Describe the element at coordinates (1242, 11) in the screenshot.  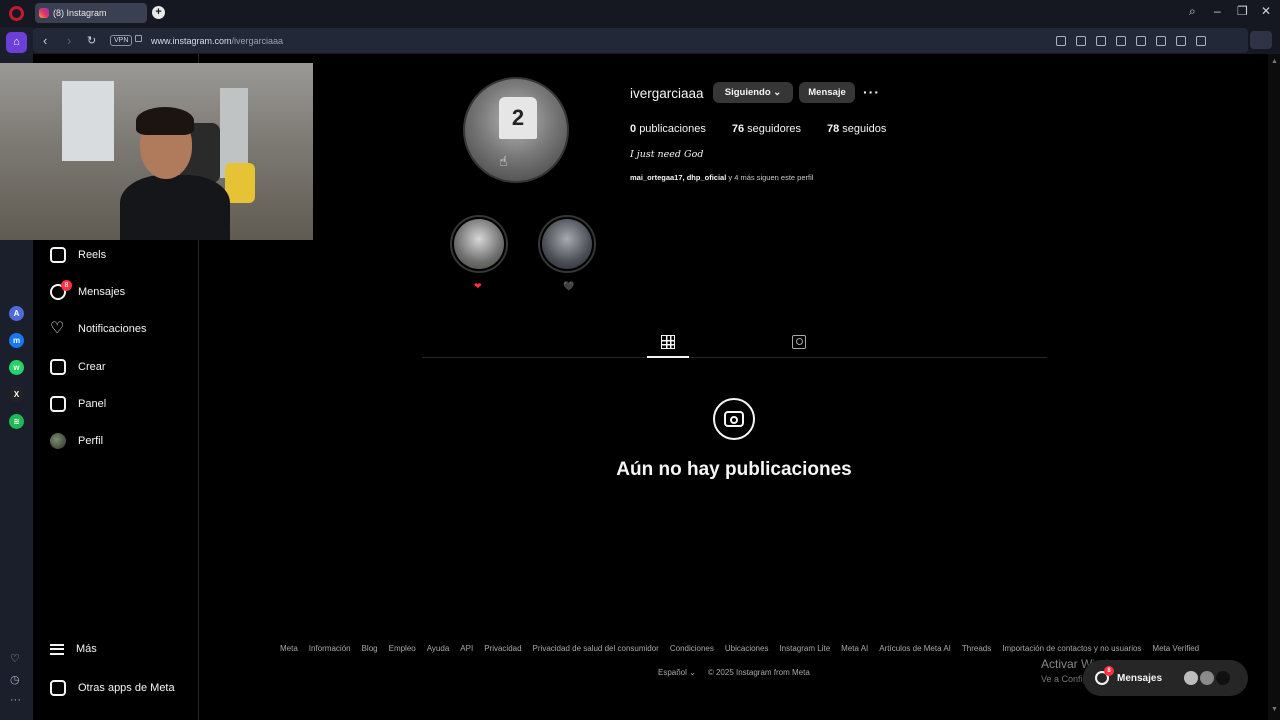
I see `restore-button: ❐` at that location.